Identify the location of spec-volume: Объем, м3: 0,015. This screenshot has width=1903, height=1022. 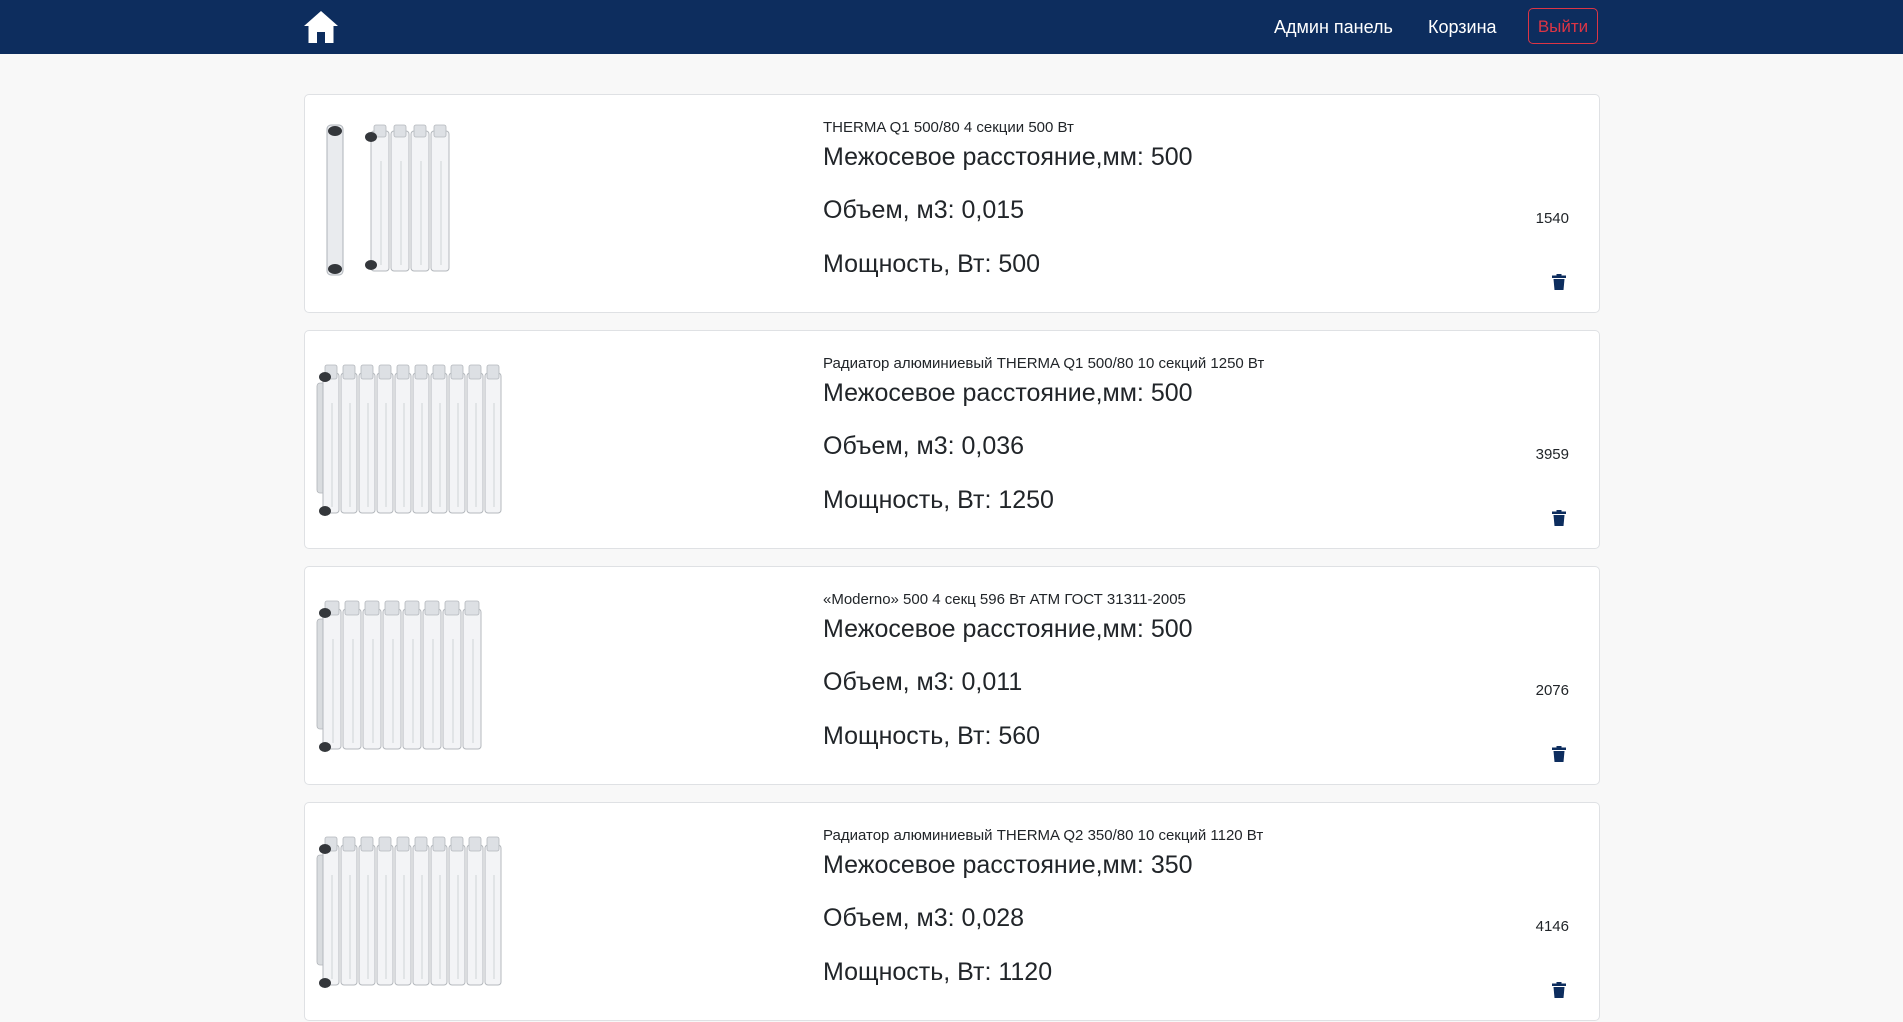
(924, 210).